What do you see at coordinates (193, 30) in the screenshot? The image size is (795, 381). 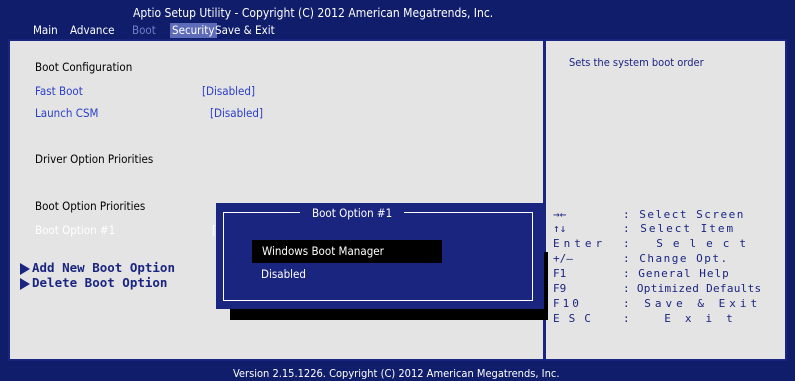 I see `tab-security: Security` at bounding box center [193, 30].